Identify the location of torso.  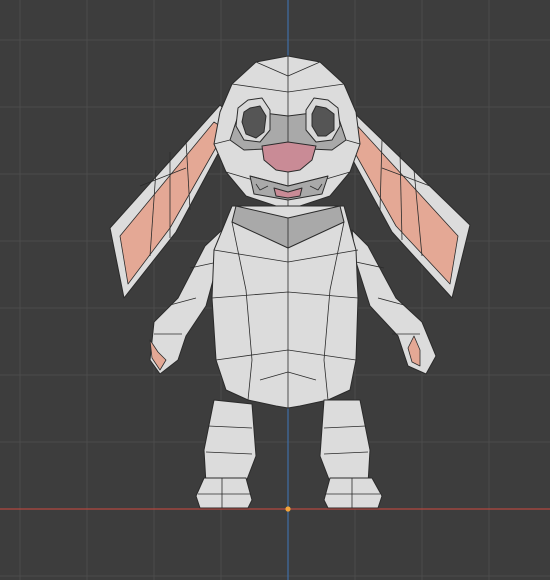
(285, 307).